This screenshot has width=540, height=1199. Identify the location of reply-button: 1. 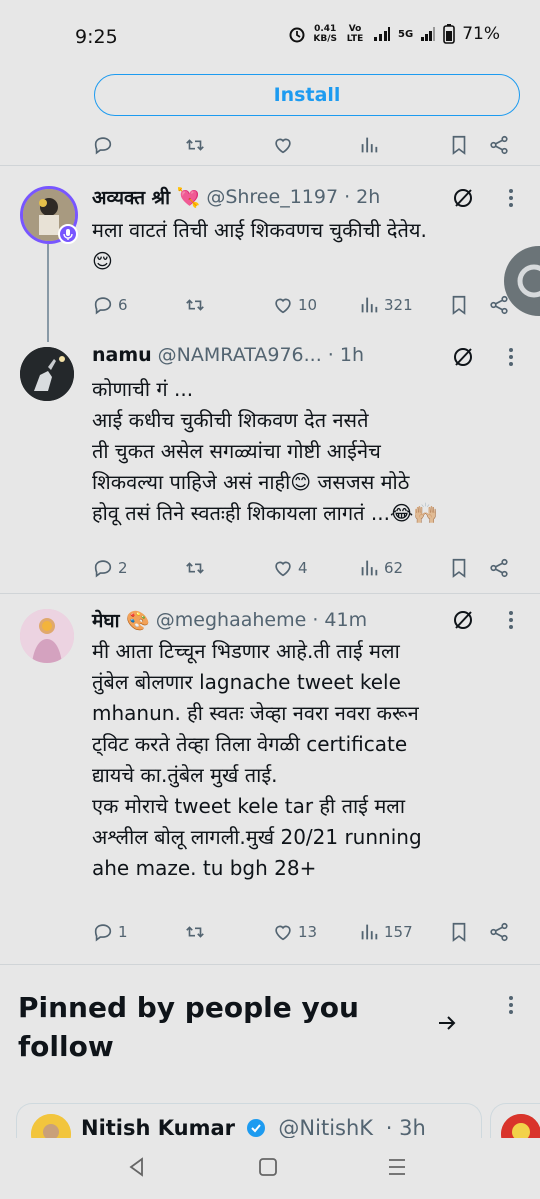
(110, 932).